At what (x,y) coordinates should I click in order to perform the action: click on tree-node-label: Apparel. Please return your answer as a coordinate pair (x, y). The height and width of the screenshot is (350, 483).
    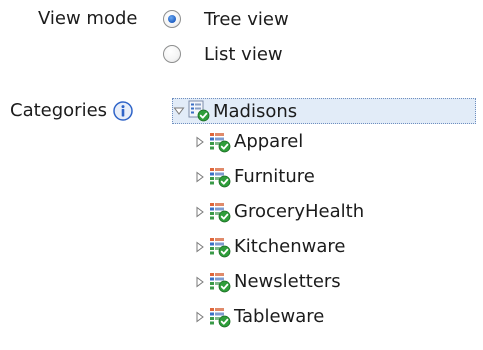
    Looking at the image, I should click on (268, 141).